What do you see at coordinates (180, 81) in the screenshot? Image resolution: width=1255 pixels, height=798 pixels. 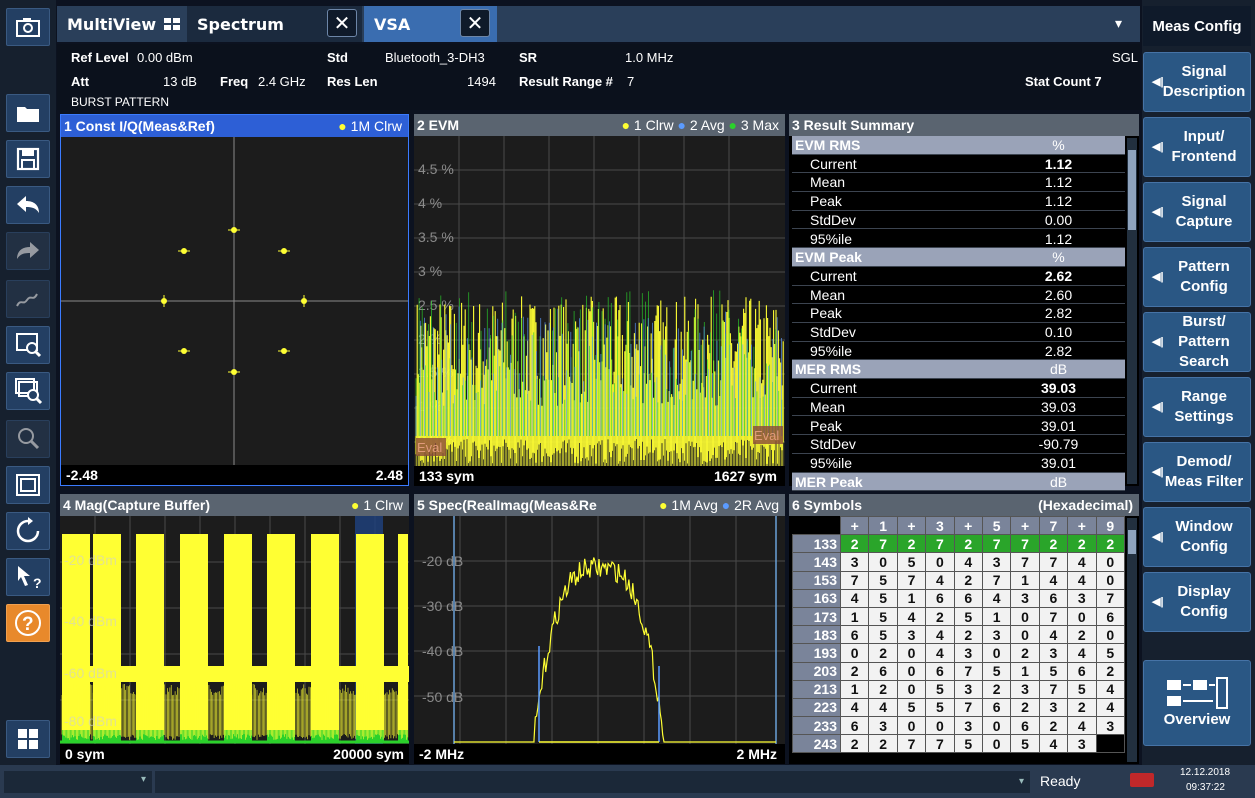 I see `att-value: 13 dB` at bounding box center [180, 81].